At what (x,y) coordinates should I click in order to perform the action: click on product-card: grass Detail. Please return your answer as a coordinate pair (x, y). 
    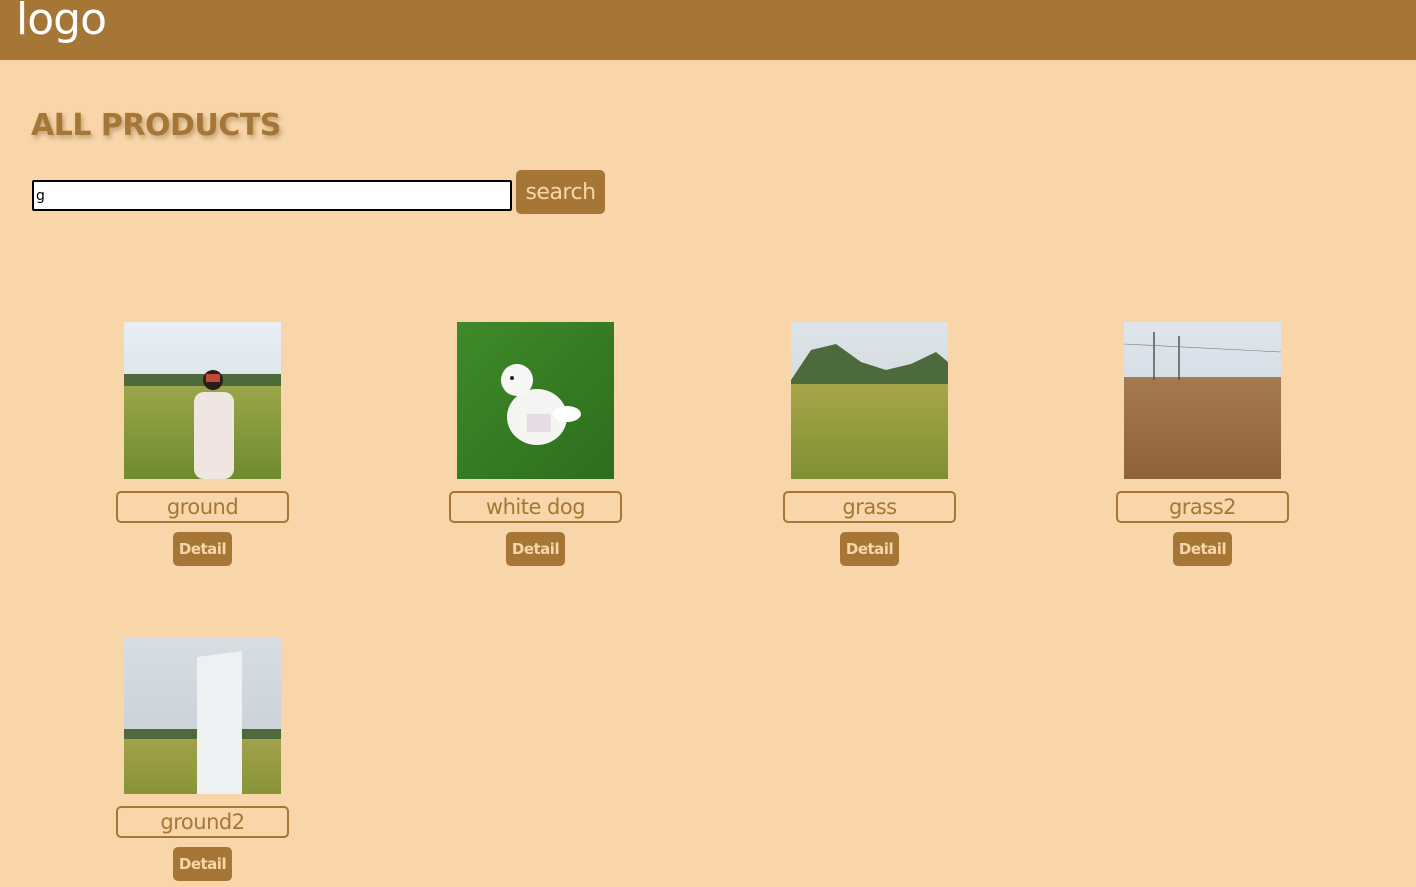
    Looking at the image, I should click on (873, 447).